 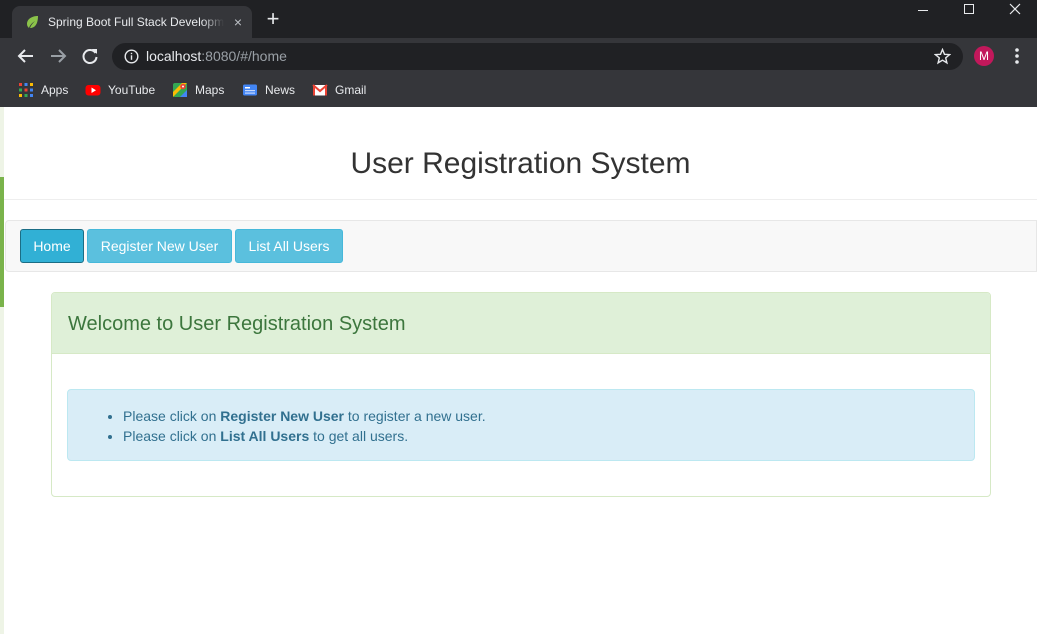 What do you see at coordinates (415, 416) in the screenshot?
I see `item-suffix: to register a new user.` at bounding box center [415, 416].